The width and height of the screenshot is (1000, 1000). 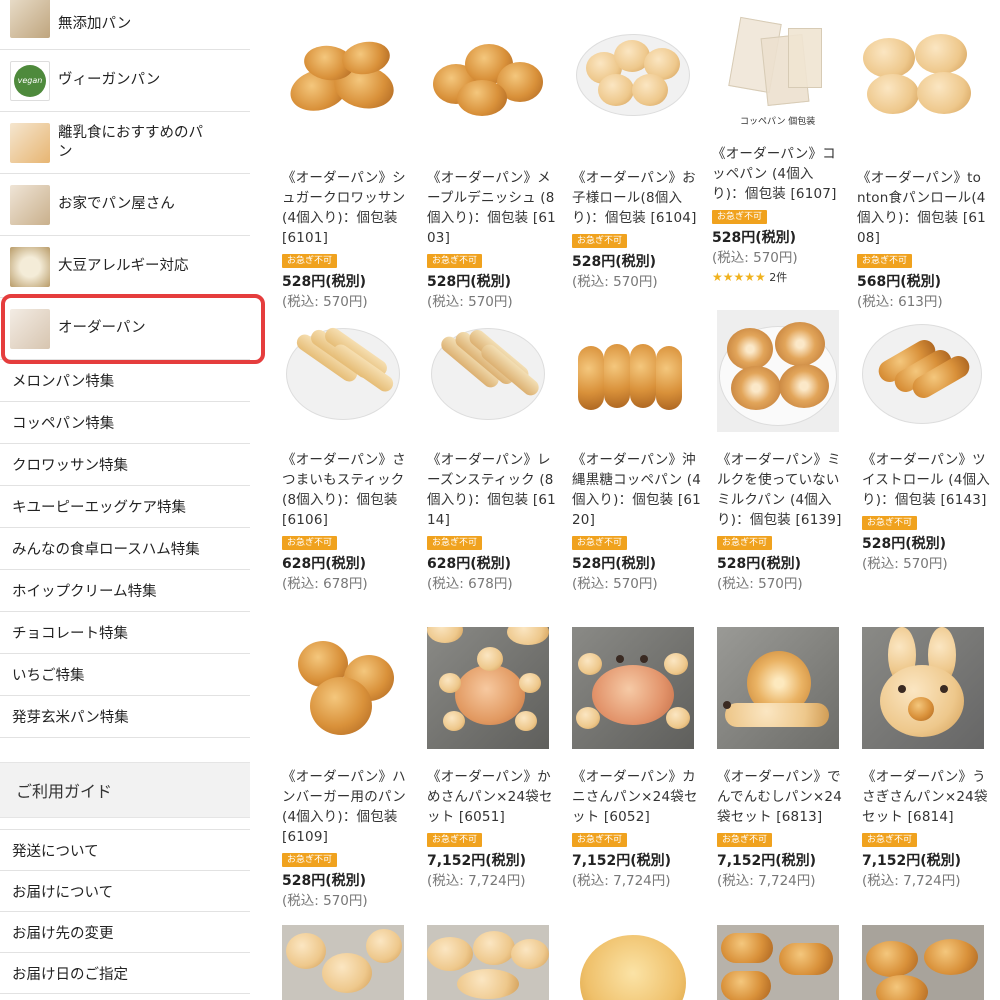 What do you see at coordinates (637, 490) in the screenshot?
I see `product-name: 《オーダーパン》沖縄黒糖コッペパン (4個入り)：個包装 [6120]` at bounding box center [637, 490].